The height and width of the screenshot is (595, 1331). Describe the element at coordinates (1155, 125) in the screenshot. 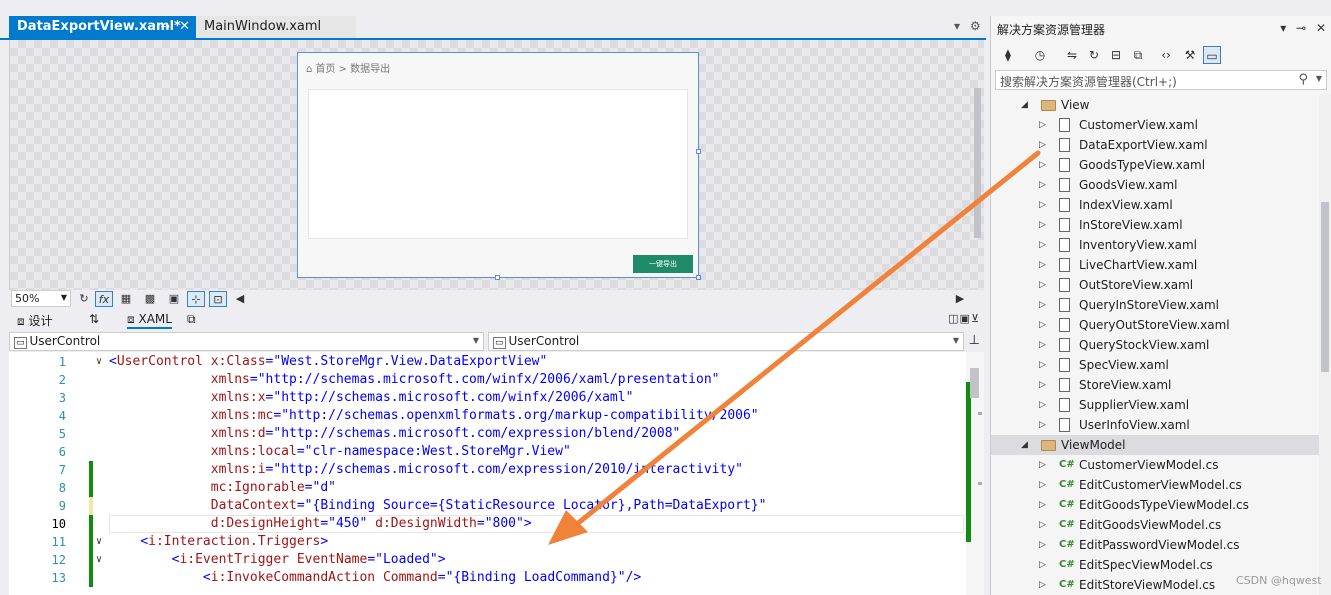

I see `tree-file: ▷ CustomerView.xaml` at that location.